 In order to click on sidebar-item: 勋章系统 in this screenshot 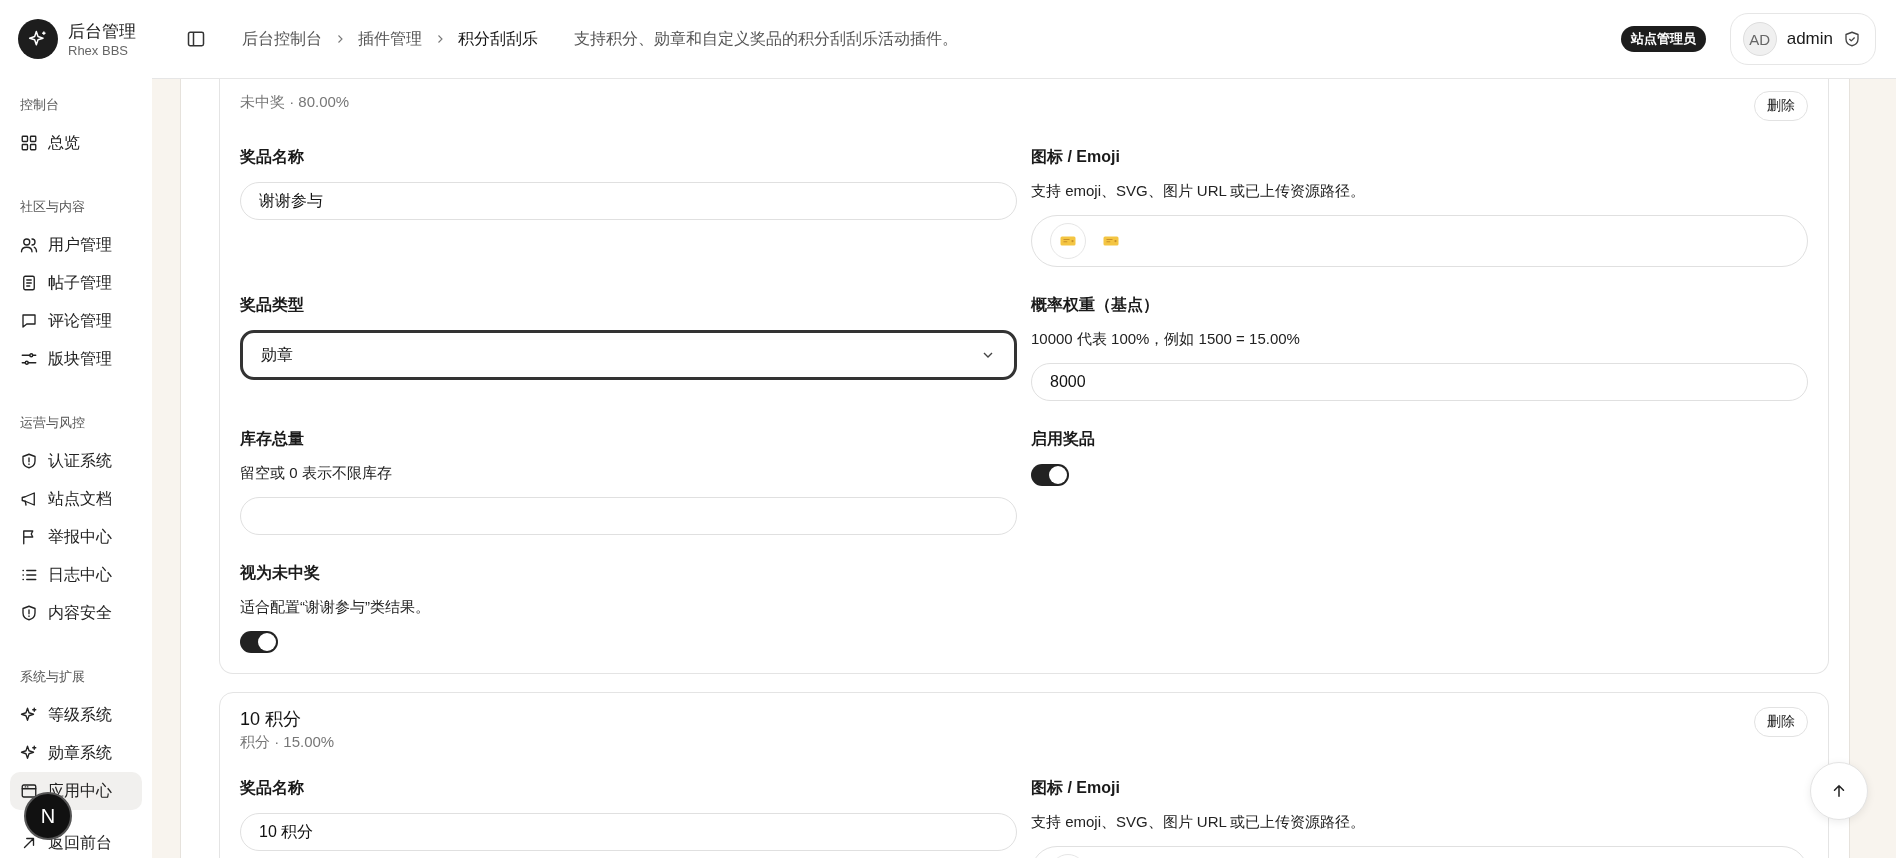, I will do `click(76, 753)`.